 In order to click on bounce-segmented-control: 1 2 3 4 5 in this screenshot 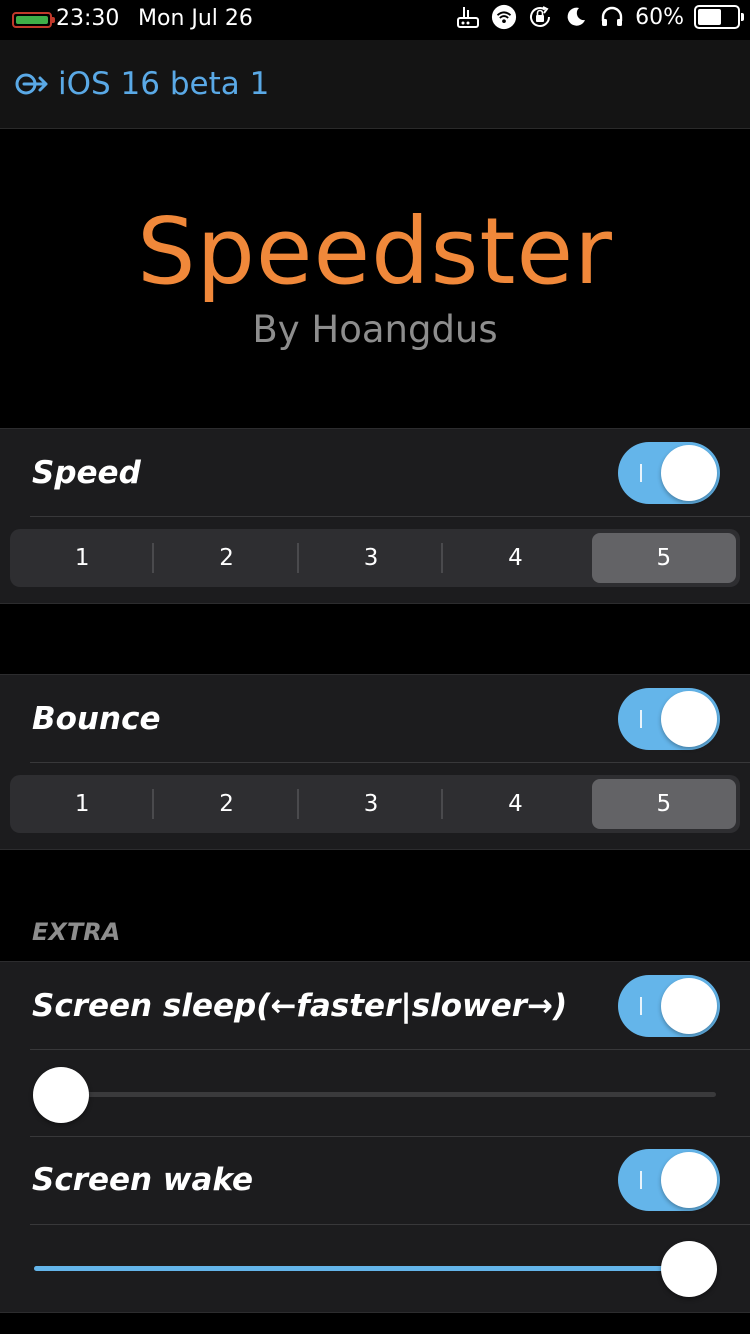, I will do `click(375, 804)`.